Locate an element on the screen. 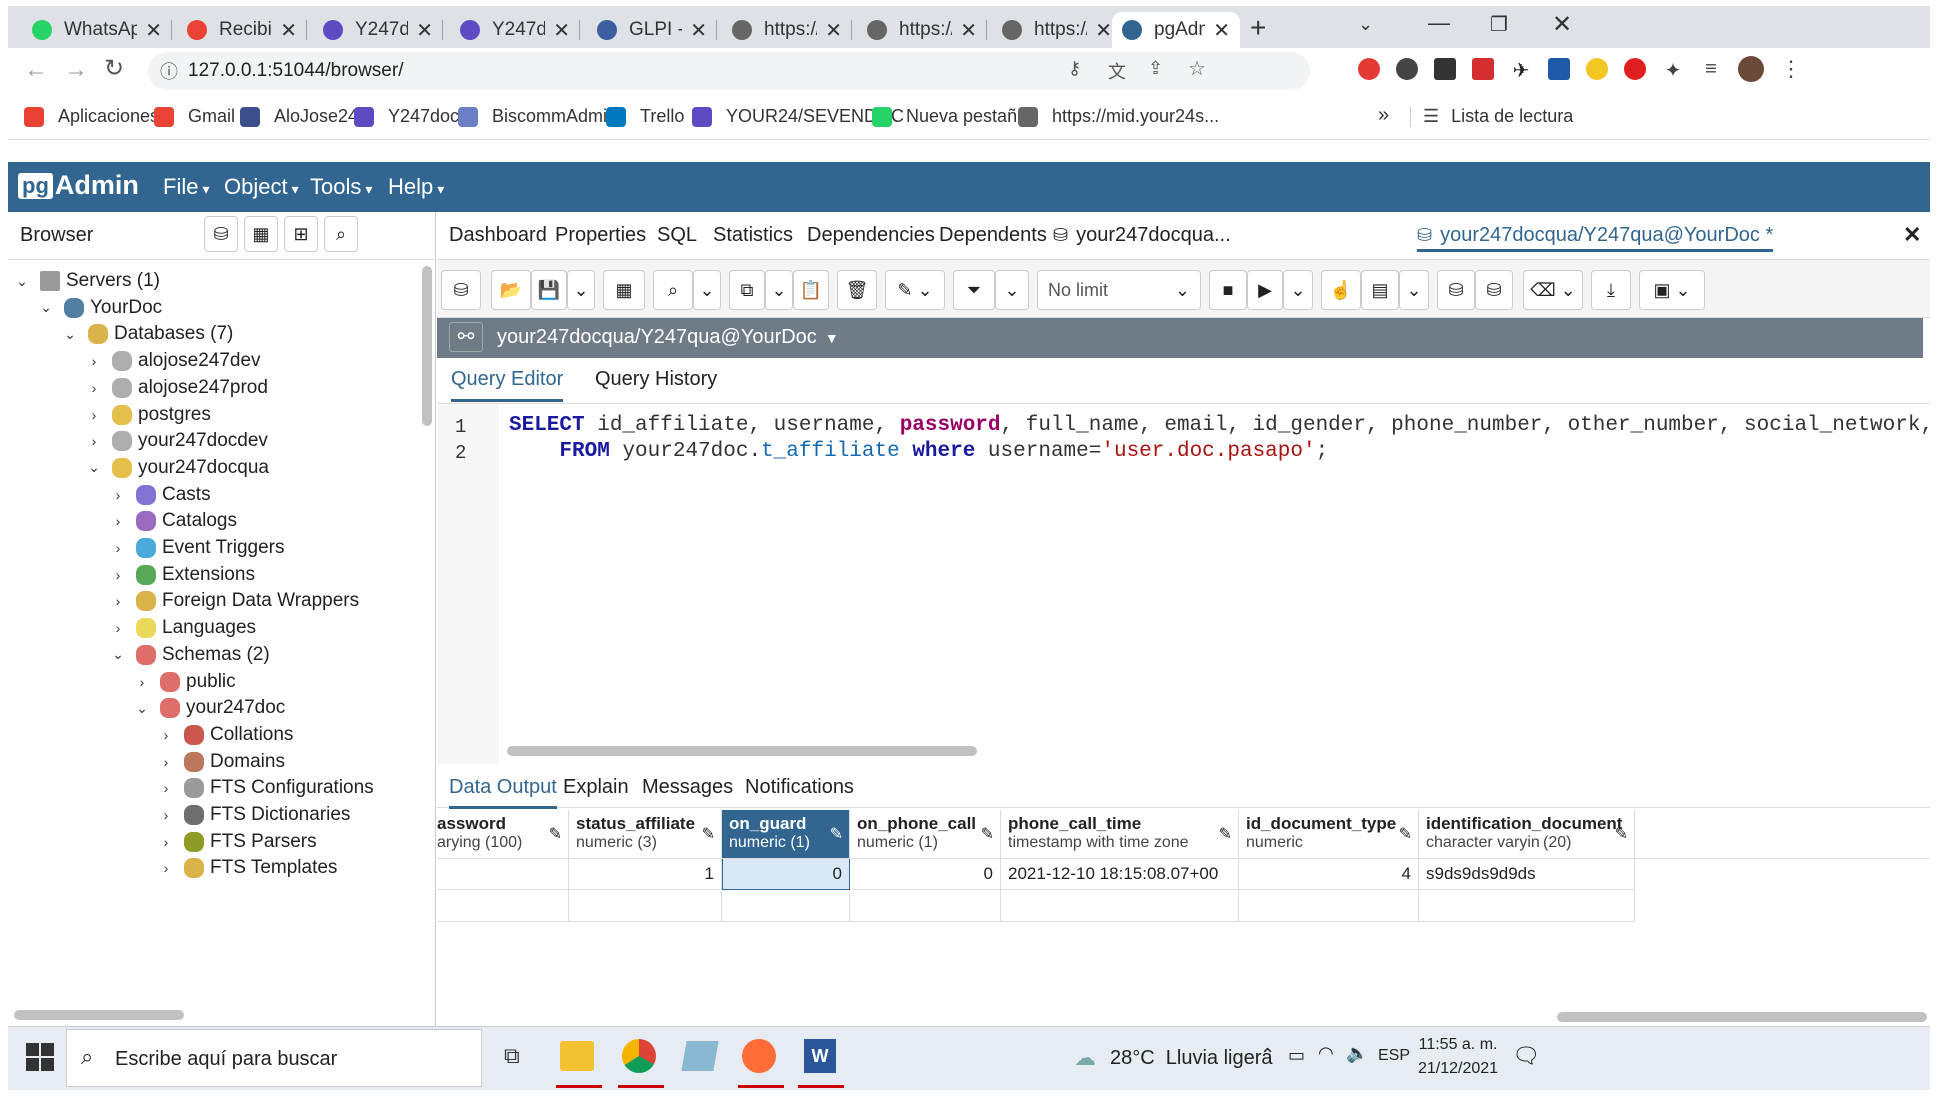  bookmark-item: BiscommAdmin is located at coordinates (537, 116).